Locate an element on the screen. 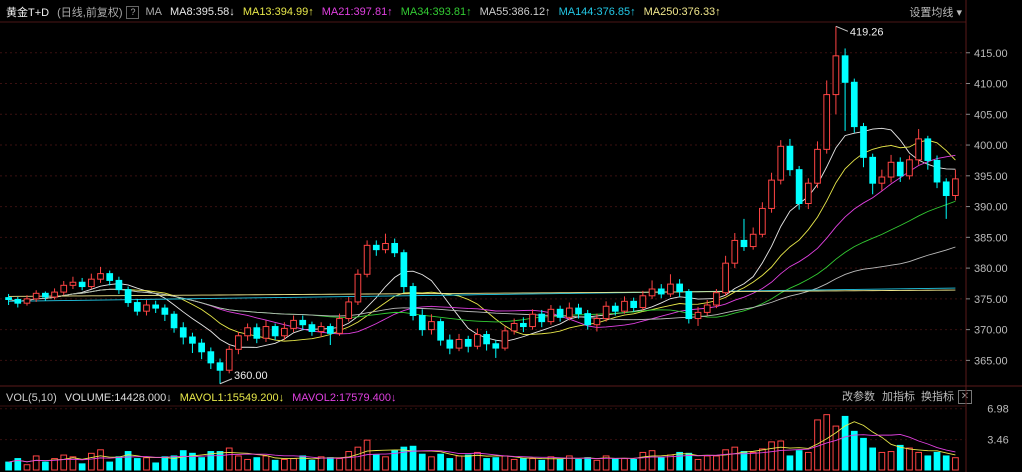 Image resolution: width=1022 pixels, height=472 pixels. price-tick-label: 395.00 is located at coordinates (991, 177).